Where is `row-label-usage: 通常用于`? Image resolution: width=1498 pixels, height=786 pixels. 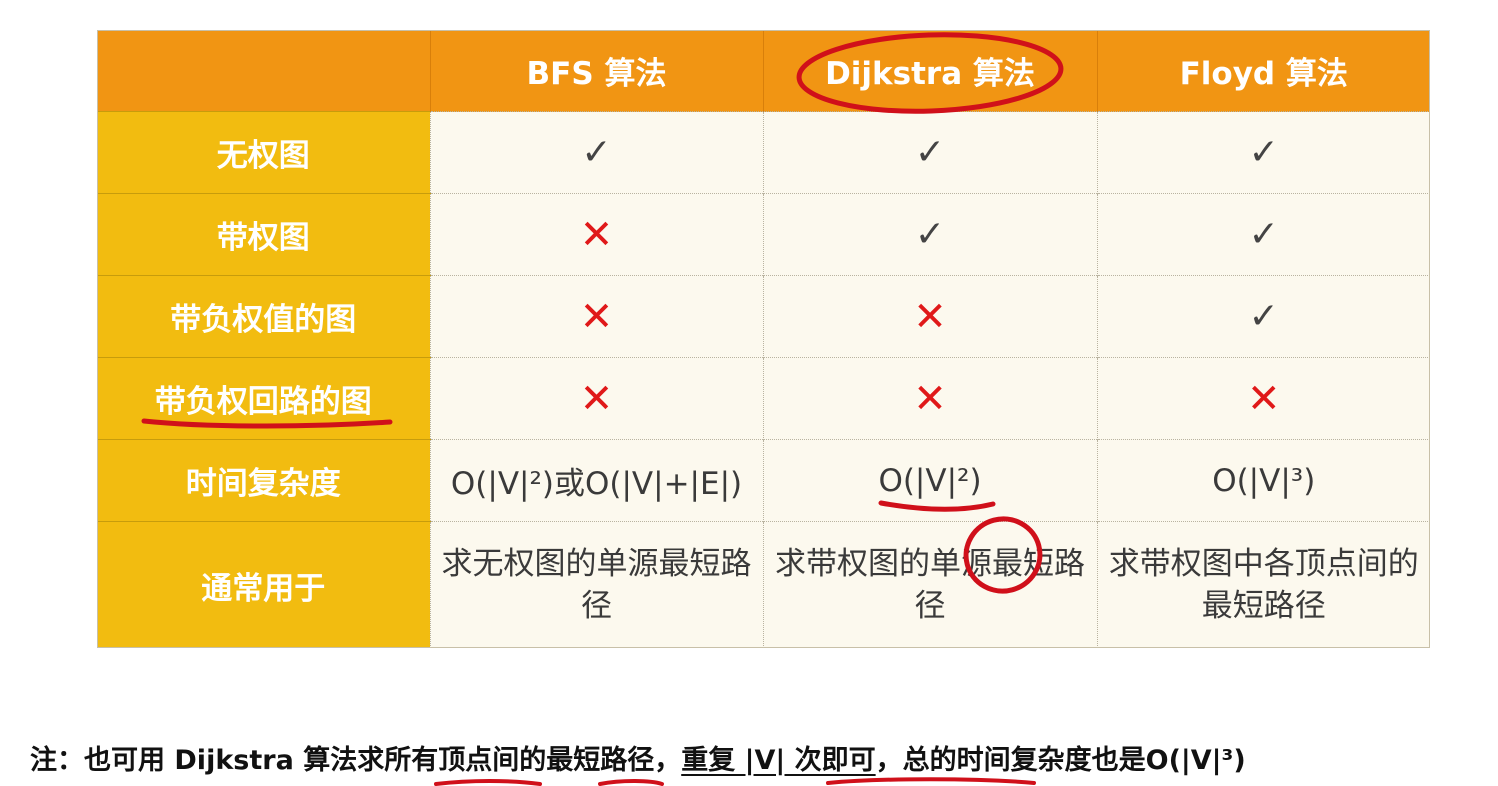
row-label-usage: 通常用于 is located at coordinates (263, 584).